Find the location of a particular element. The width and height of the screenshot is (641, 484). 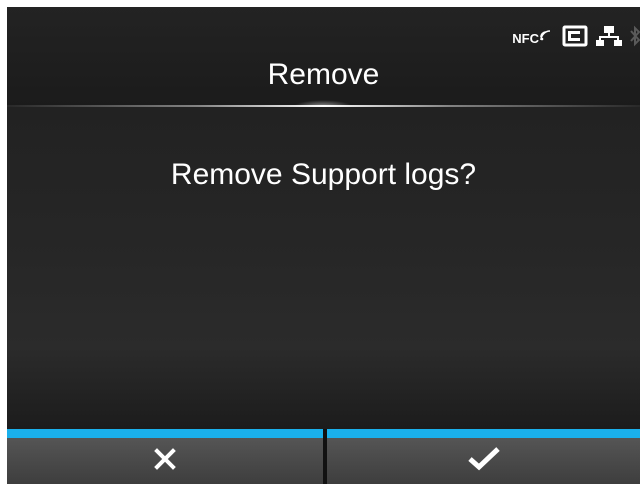

nfc-icon: NFC is located at coordinates (532, 37).